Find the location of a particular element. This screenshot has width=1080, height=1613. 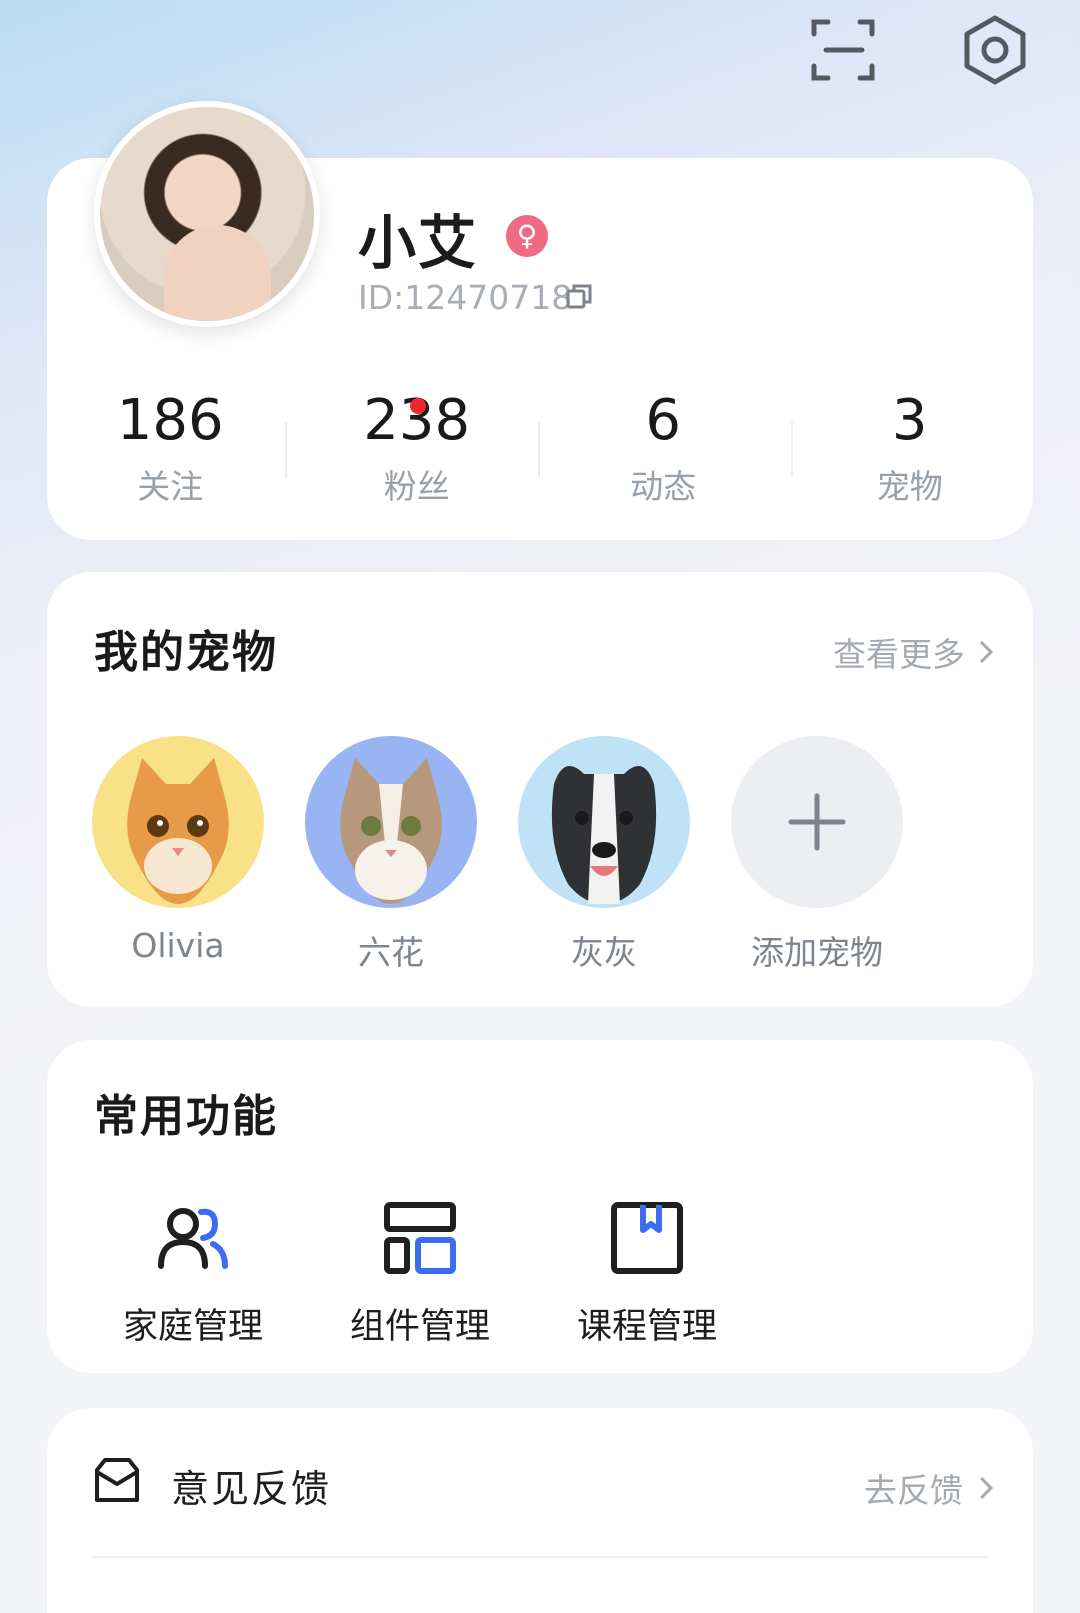

go-feedback-label: 去反馈 is located at coordinates (913, 1490).